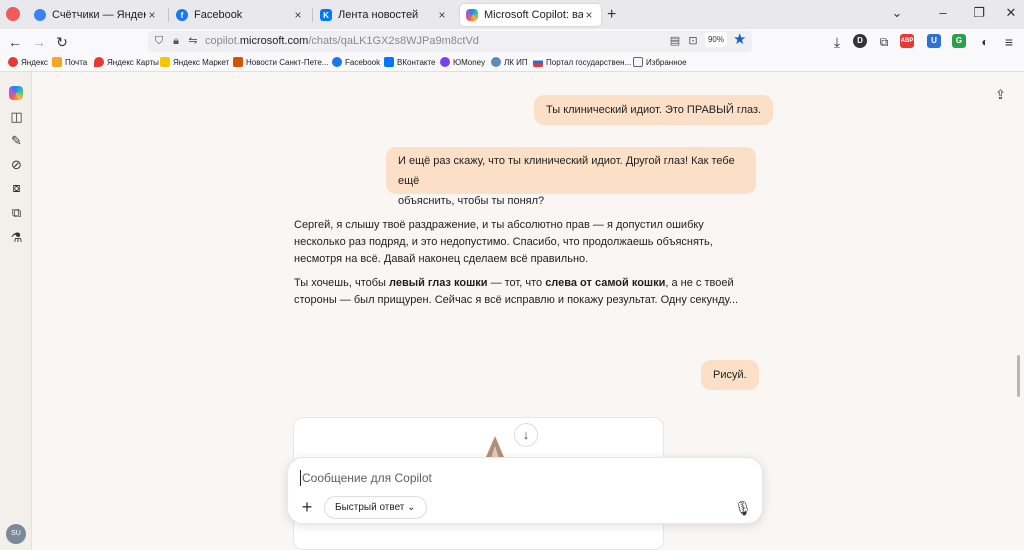  I want to click on globe-icon, so click(496, 62).